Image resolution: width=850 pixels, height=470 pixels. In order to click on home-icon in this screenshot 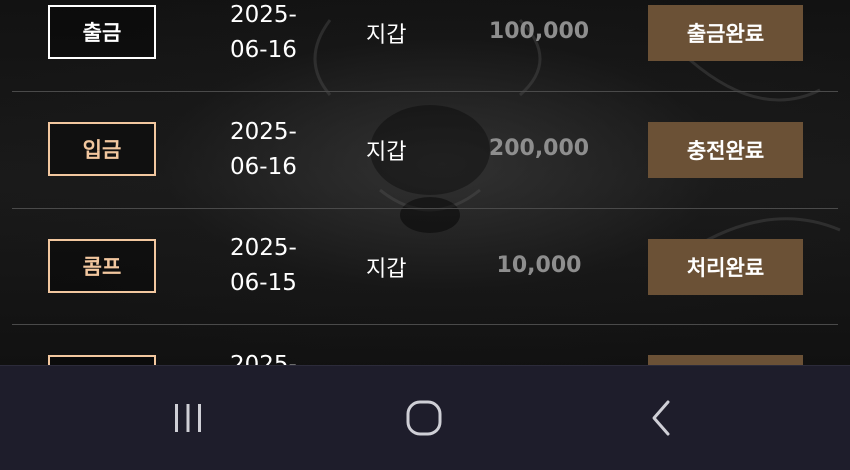, I will do `click(424, 418)`.